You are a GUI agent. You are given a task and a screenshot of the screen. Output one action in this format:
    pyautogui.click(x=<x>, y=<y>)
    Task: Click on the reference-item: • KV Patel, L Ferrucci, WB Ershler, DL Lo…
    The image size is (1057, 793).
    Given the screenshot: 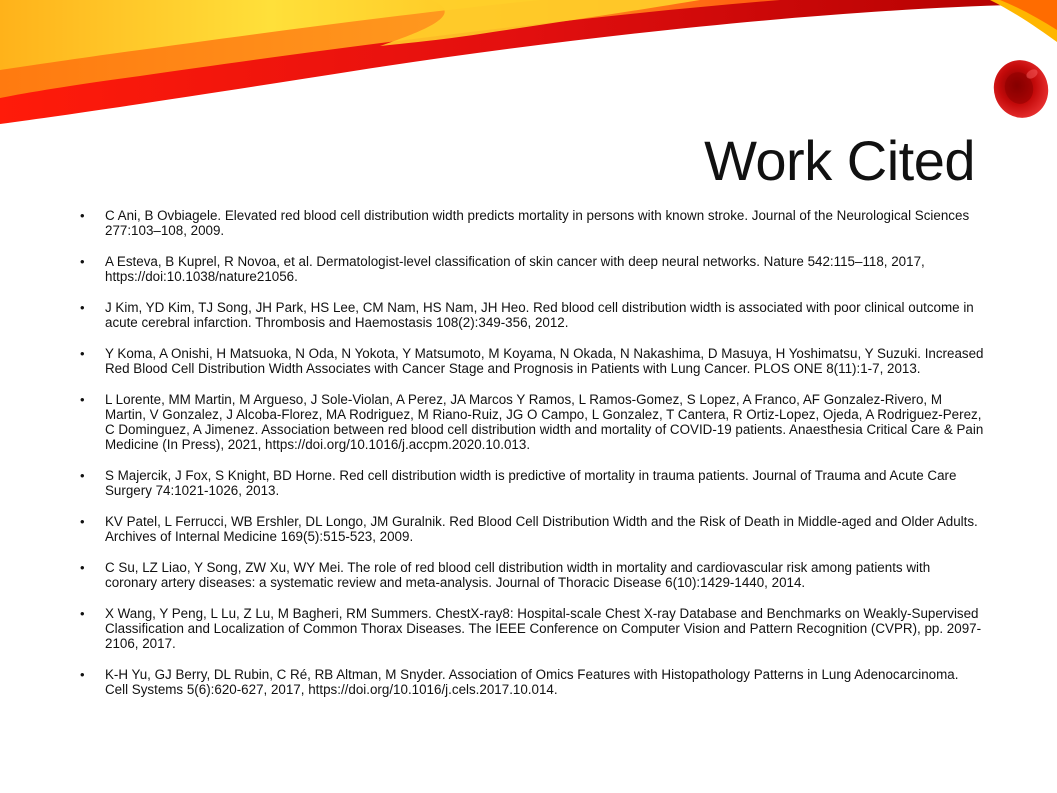 What is the action you would take?
    pyautogui.click(x=532, y=529)
    